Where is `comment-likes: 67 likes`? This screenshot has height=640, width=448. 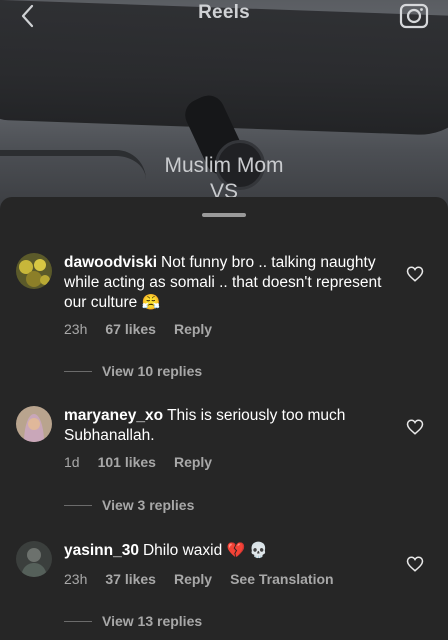
comment-likes: 67 likes is located at coordinates (130, 329).